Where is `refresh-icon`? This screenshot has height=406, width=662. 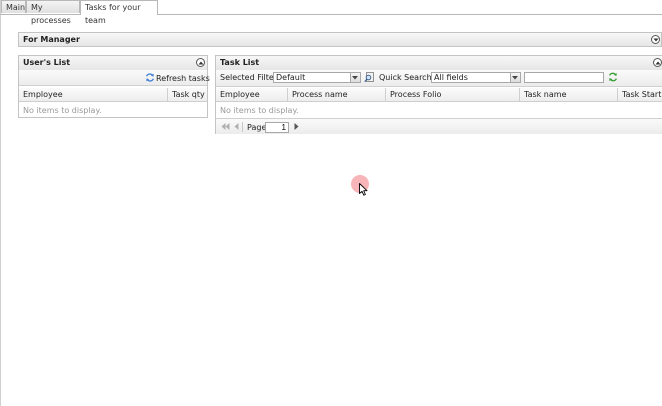 refresh-icon is located at coordinates (150, 77).